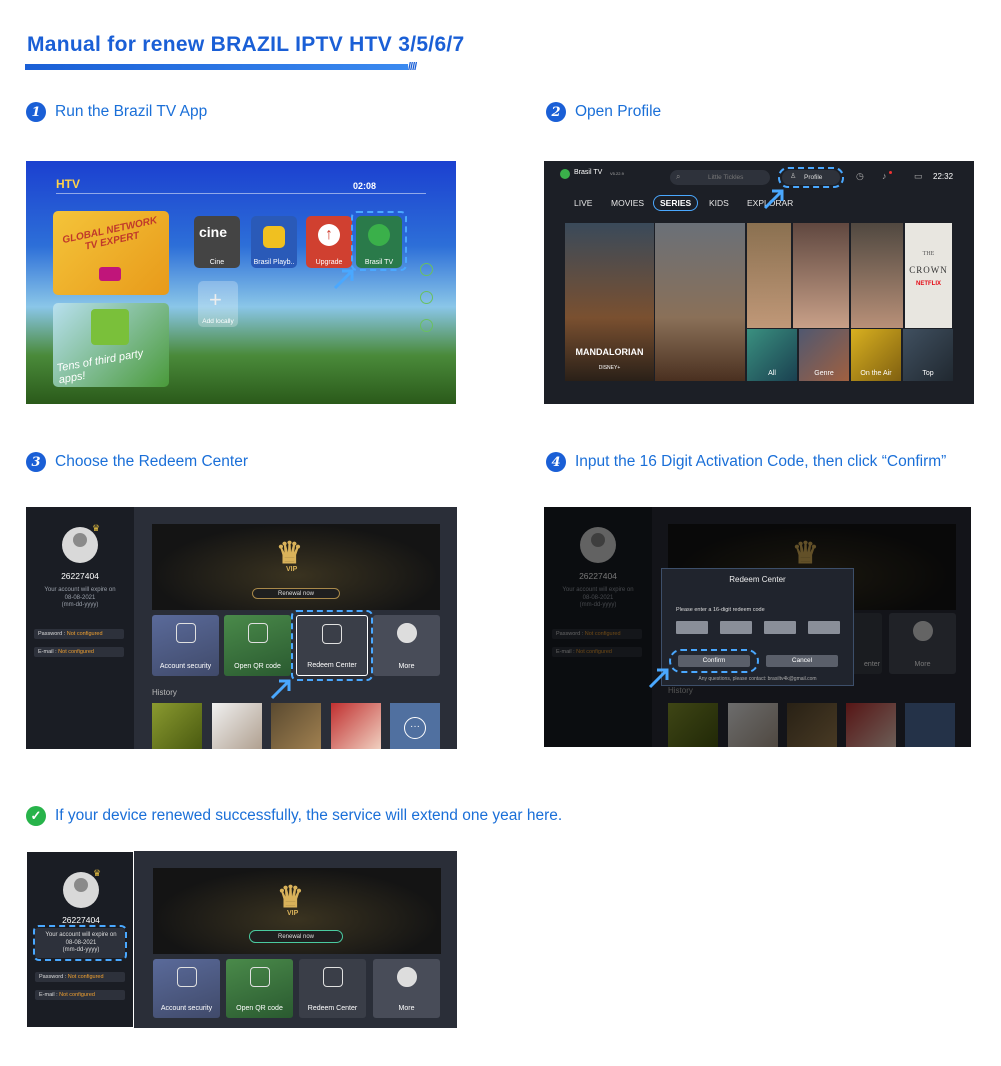  What do you see at coordinates (603, 112) in the screenshot?
I see `step-2: 2 Open Profile` at bounding box center [603, 112].